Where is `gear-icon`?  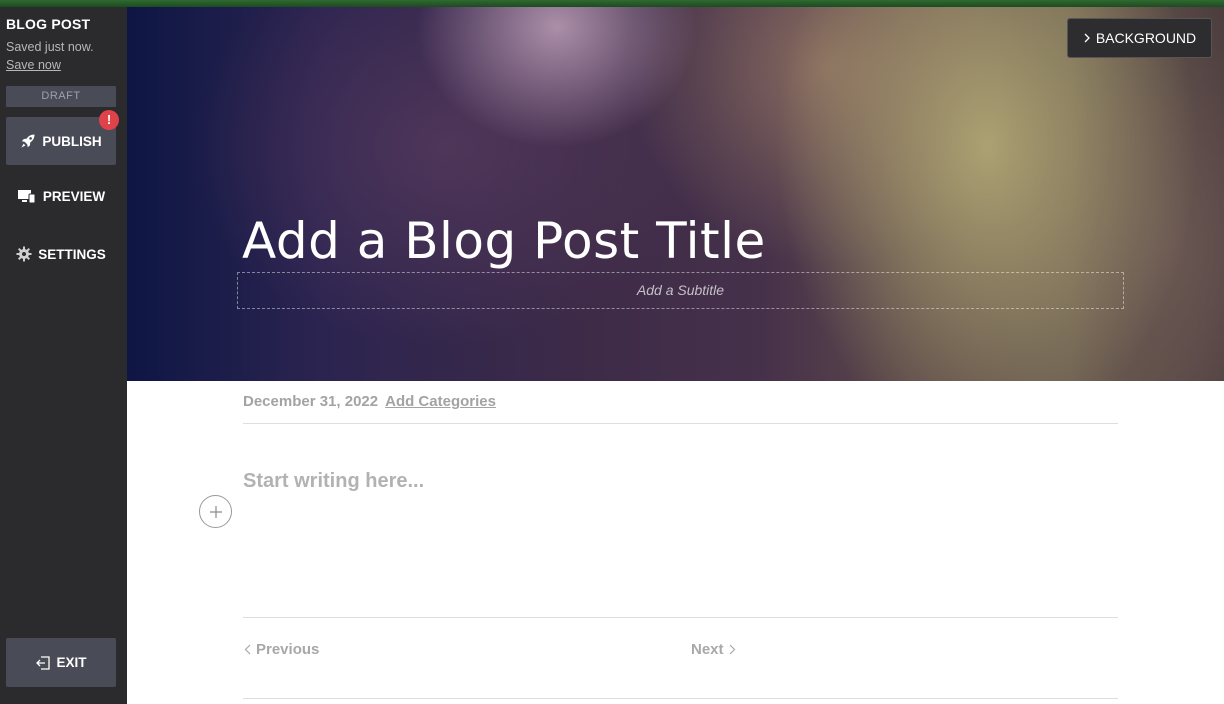 gear-icon is located at coordinates (24, 254).